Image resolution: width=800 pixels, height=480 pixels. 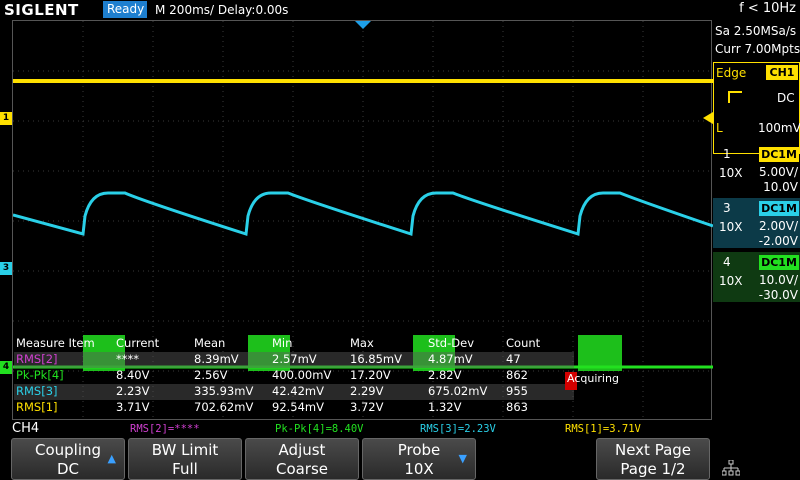 I want to click on value-min: 92.54mV, so click(x=298, y=407).